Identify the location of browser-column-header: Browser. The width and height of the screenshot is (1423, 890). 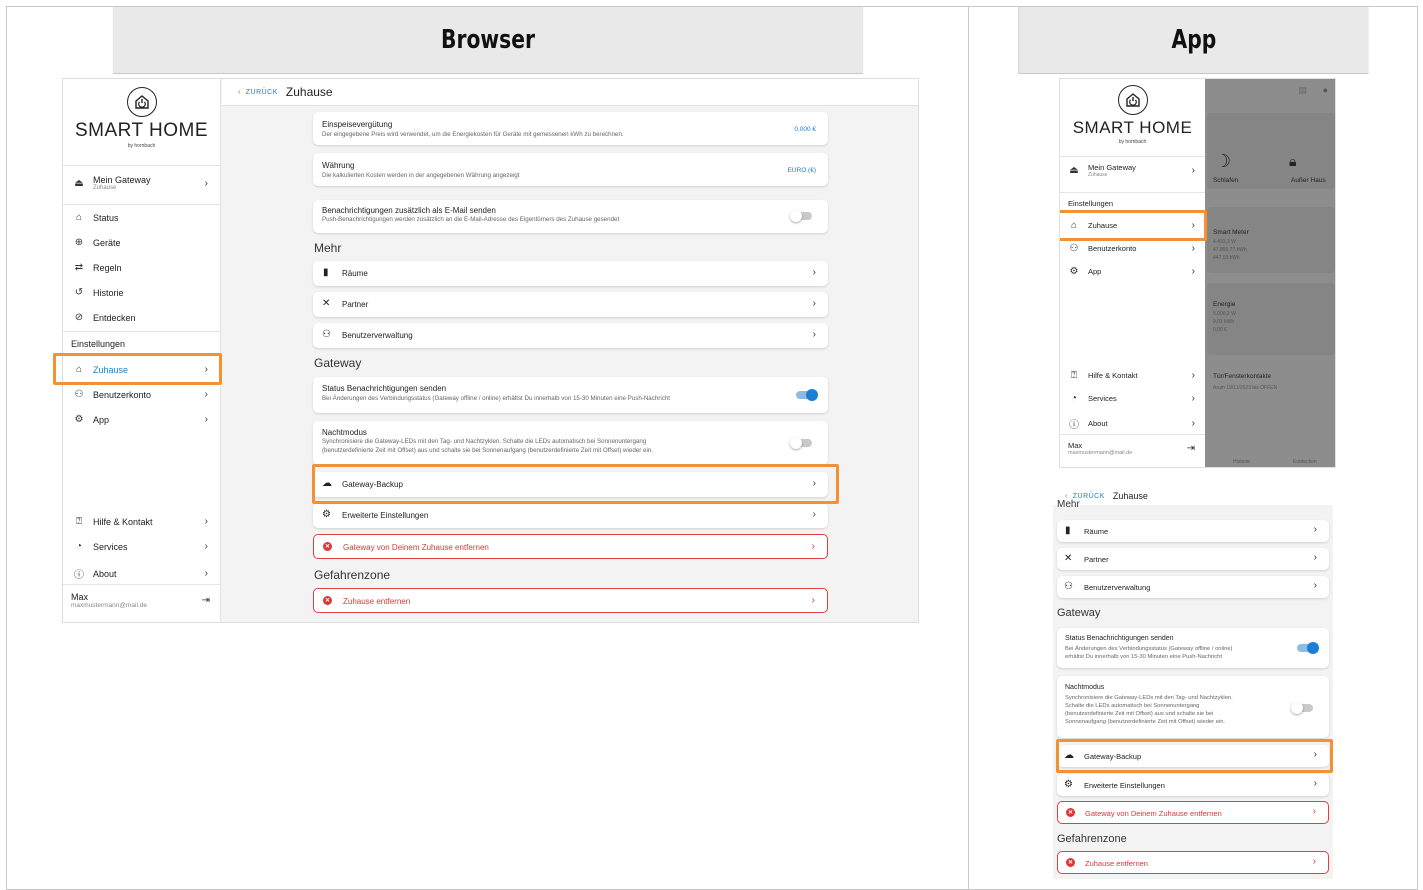
(488, 40).